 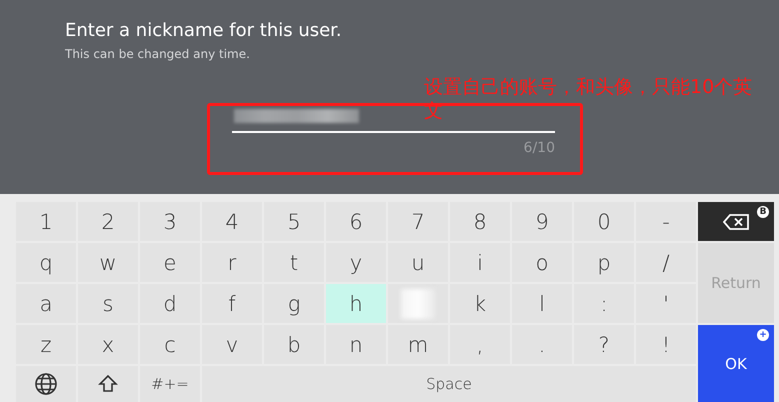 What do you see at coordinates (542, 221) in the screenshot?
I see `keyboard-key: 9` at bounding box center [542, 221].